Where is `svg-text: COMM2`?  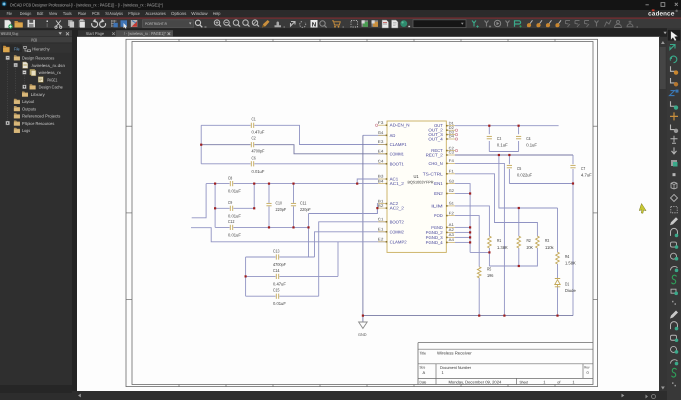
svg-text: COMM2 is located at coordinates (397, 231).